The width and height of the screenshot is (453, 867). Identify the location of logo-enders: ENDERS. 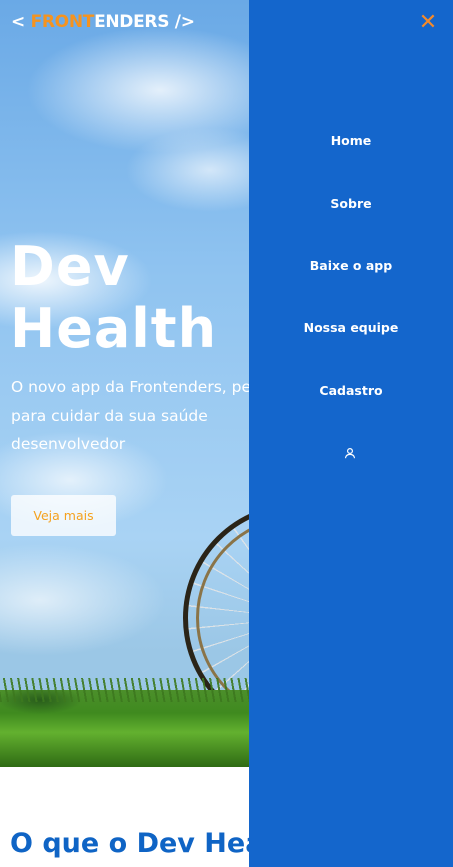
(132, 22).